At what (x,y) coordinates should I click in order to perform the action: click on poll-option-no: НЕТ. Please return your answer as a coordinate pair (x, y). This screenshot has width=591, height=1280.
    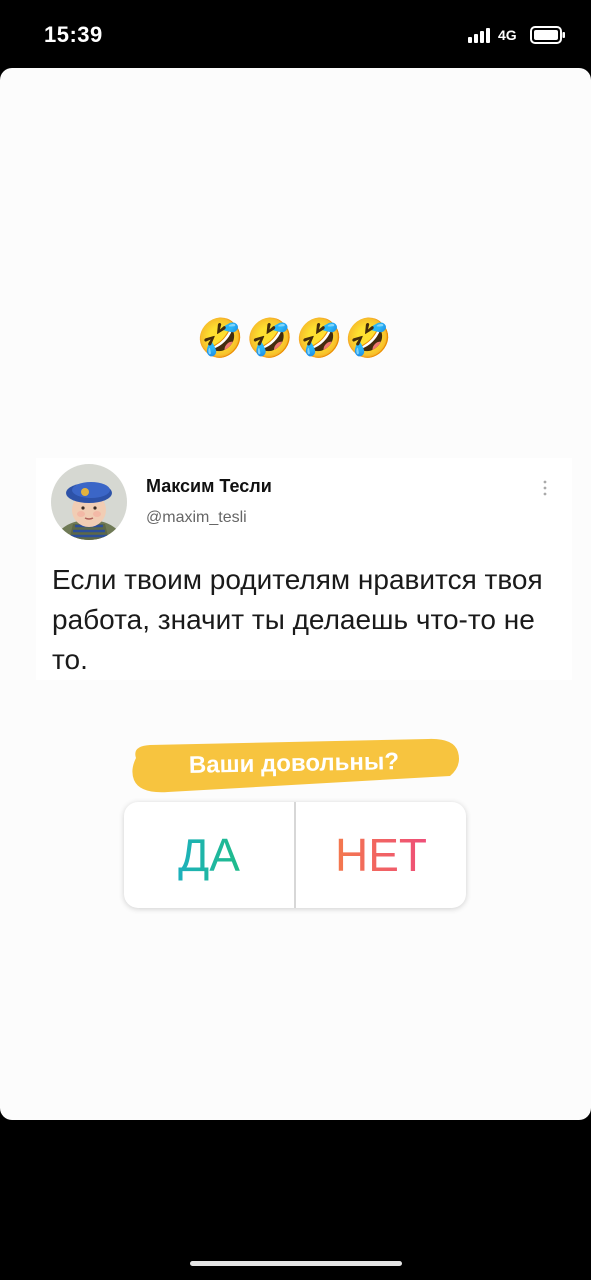
    Looking at the image, I should click on (381, 855).